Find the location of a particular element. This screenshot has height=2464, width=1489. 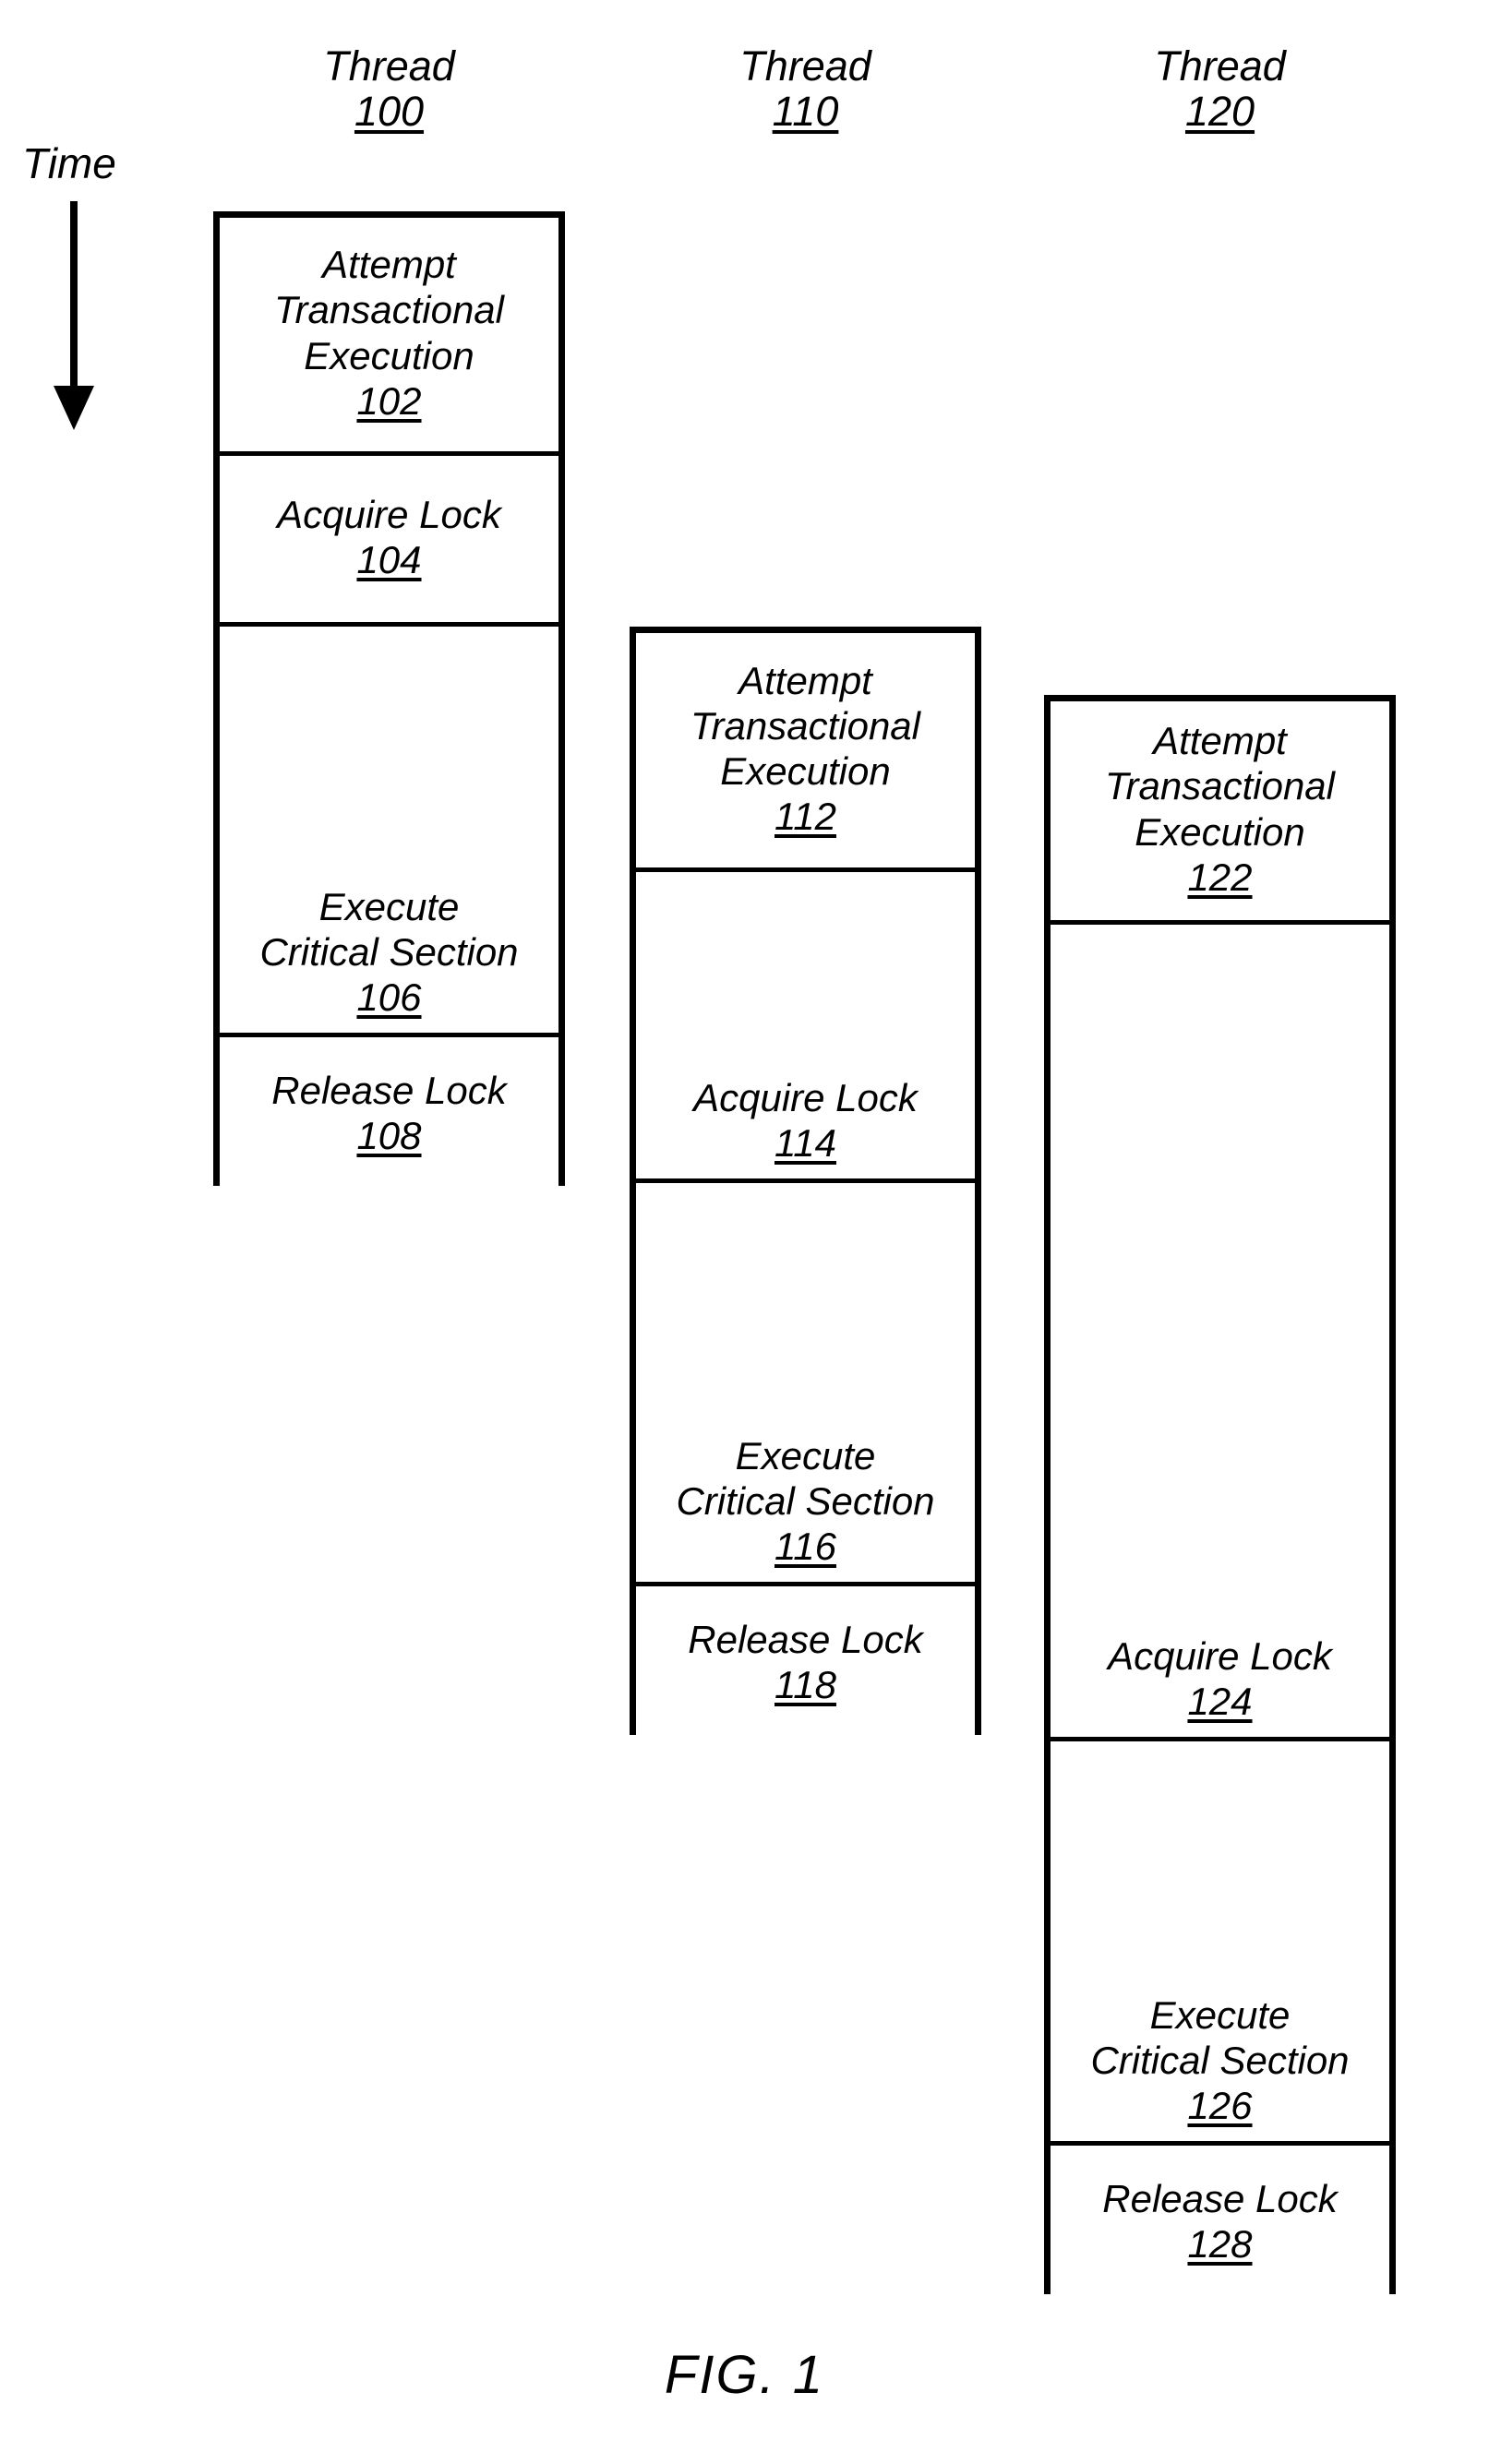

thread-heading-number: 110 is located at coordinates (806, 111).